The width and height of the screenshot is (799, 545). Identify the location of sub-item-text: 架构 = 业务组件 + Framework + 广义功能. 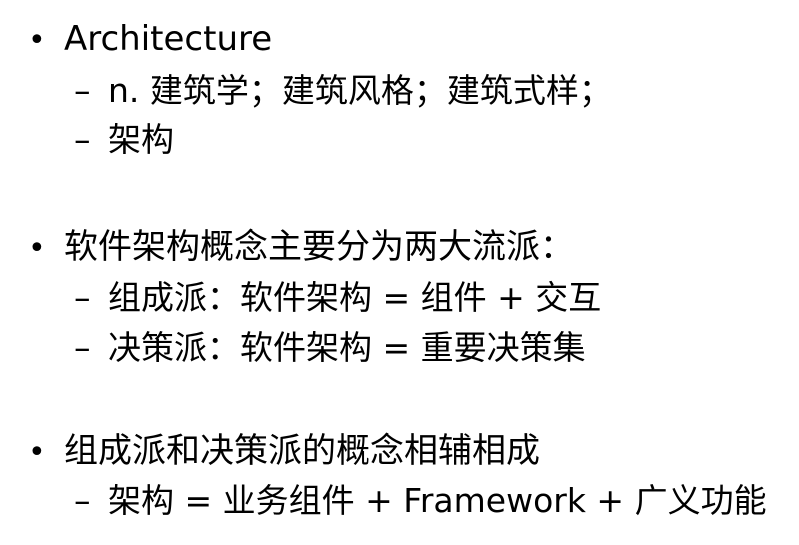
(437, 500).